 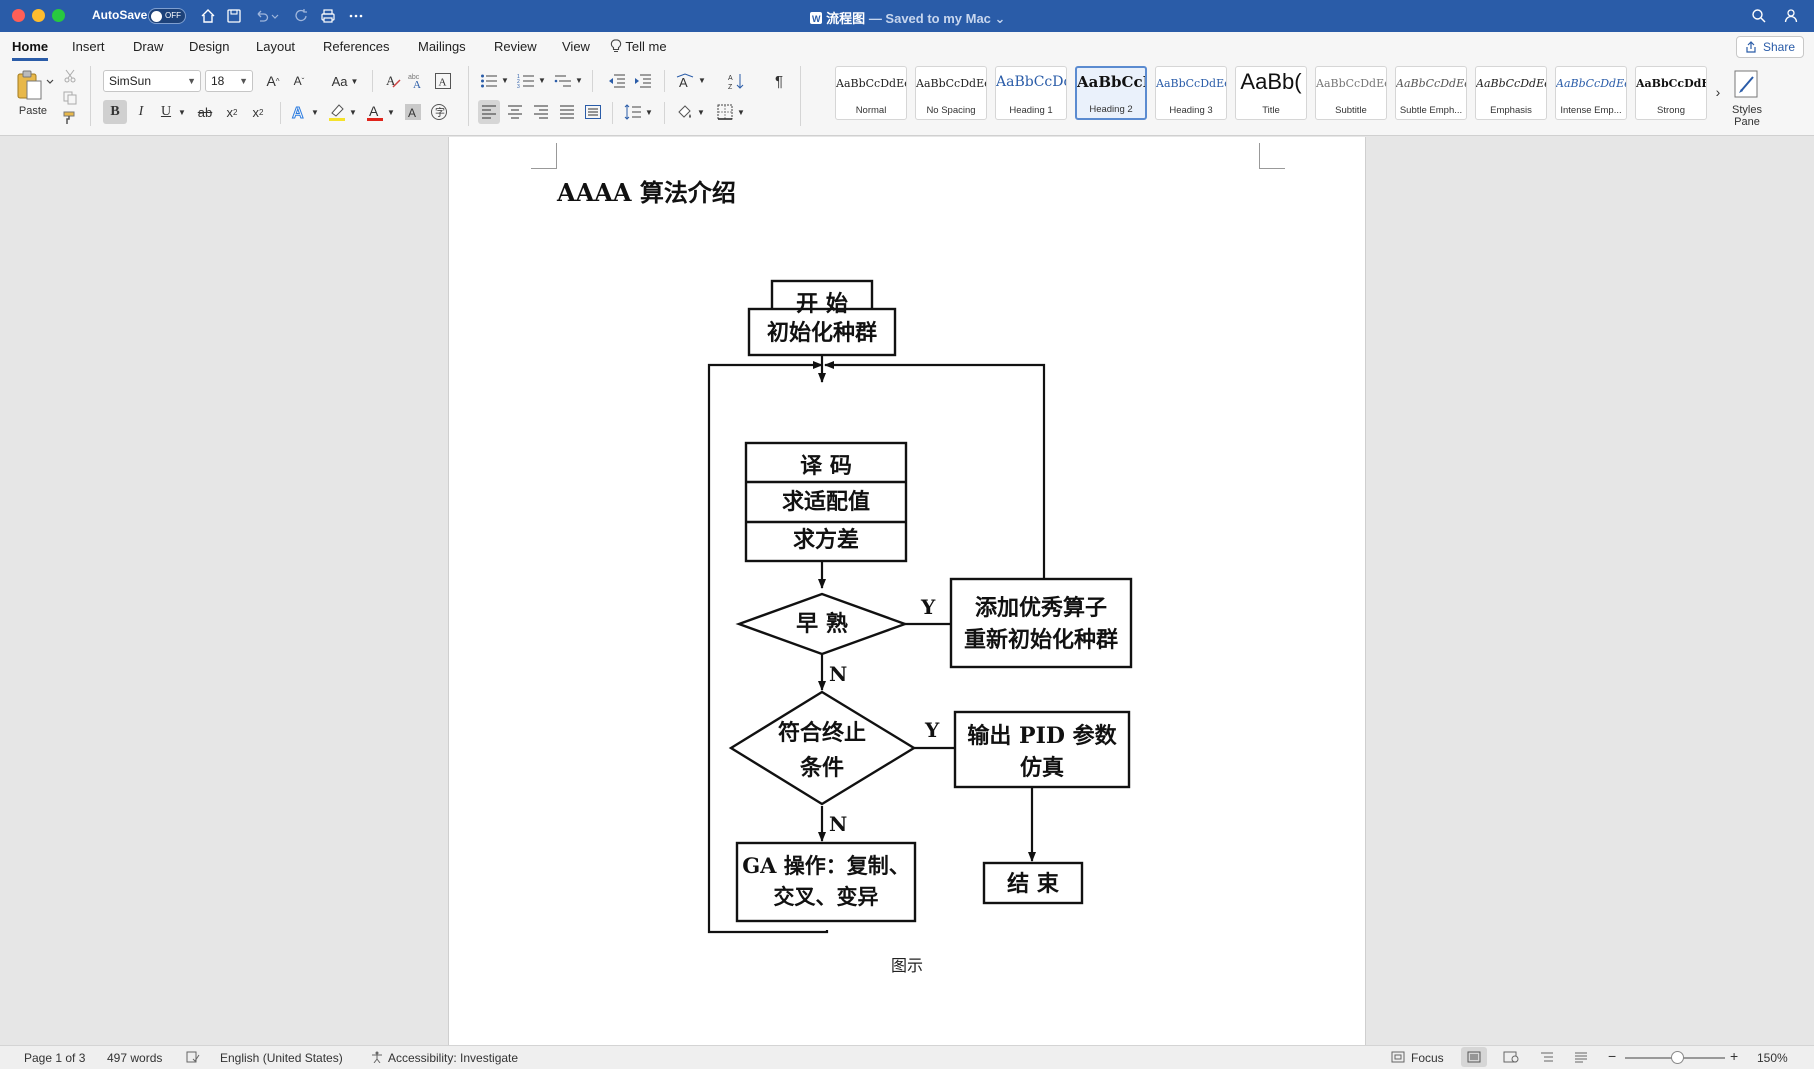 I want to click on asian-layout-icon: A, so click(x=685, y=81).